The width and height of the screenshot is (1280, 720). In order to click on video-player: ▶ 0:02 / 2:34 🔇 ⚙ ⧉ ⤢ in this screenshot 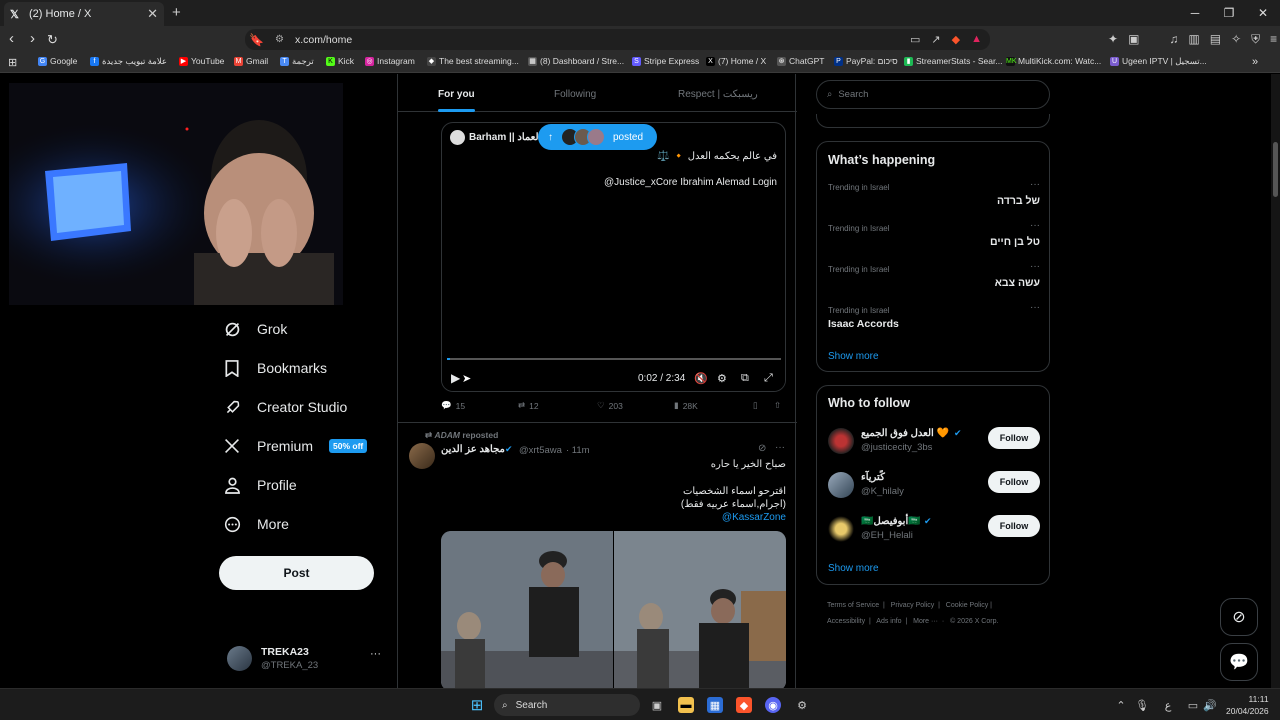, I will do `click(613, 295)`.